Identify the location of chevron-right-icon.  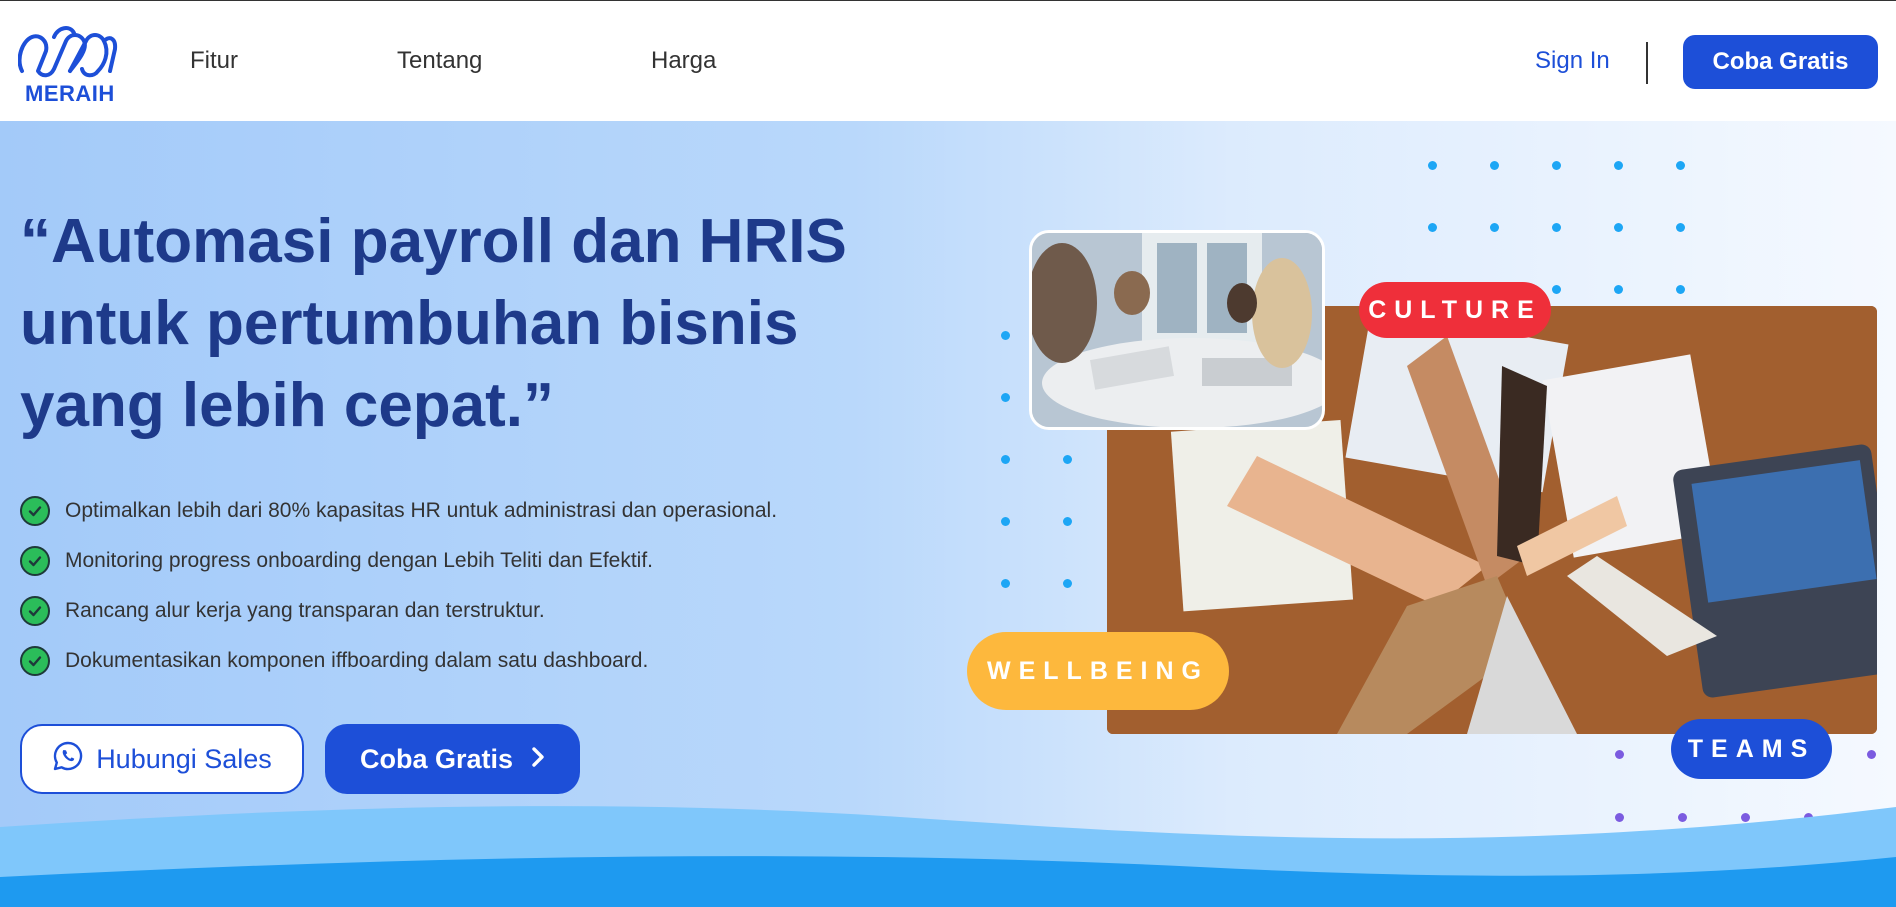
(538, 759).